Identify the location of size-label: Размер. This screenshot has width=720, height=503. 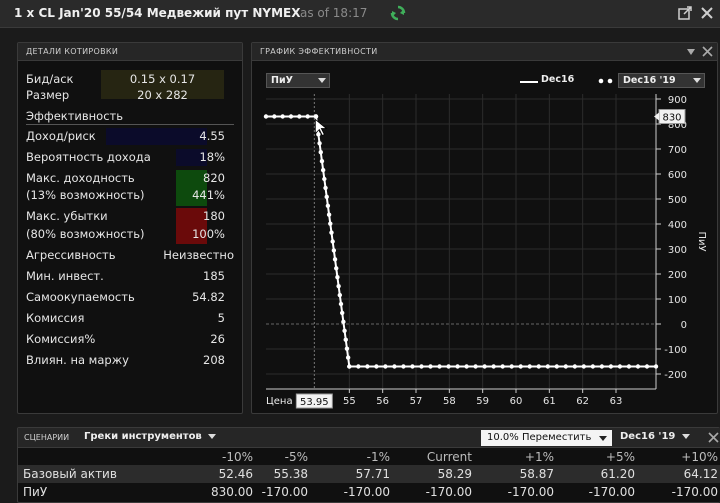
(48, 95).